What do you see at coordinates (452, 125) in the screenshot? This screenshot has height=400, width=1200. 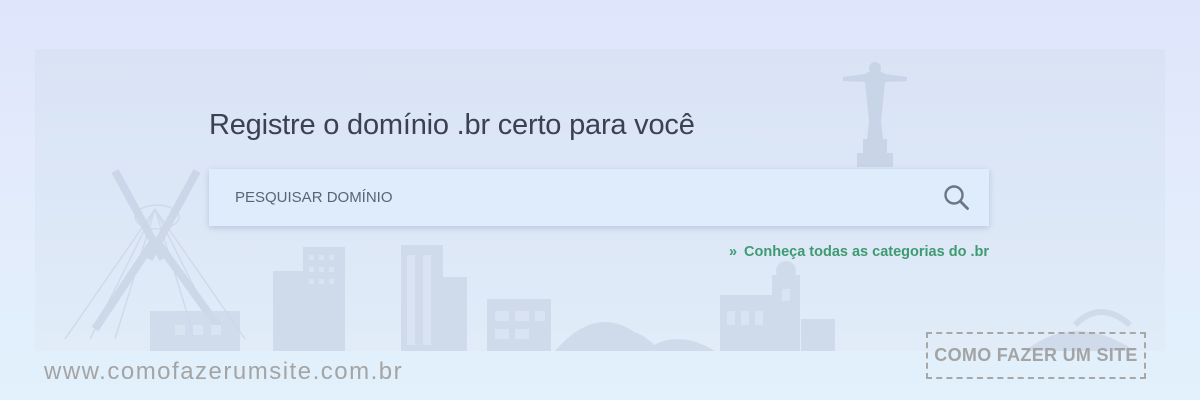 I see `page-title: Registre o domínio .br certo para você` at bounding box center [452, 125].